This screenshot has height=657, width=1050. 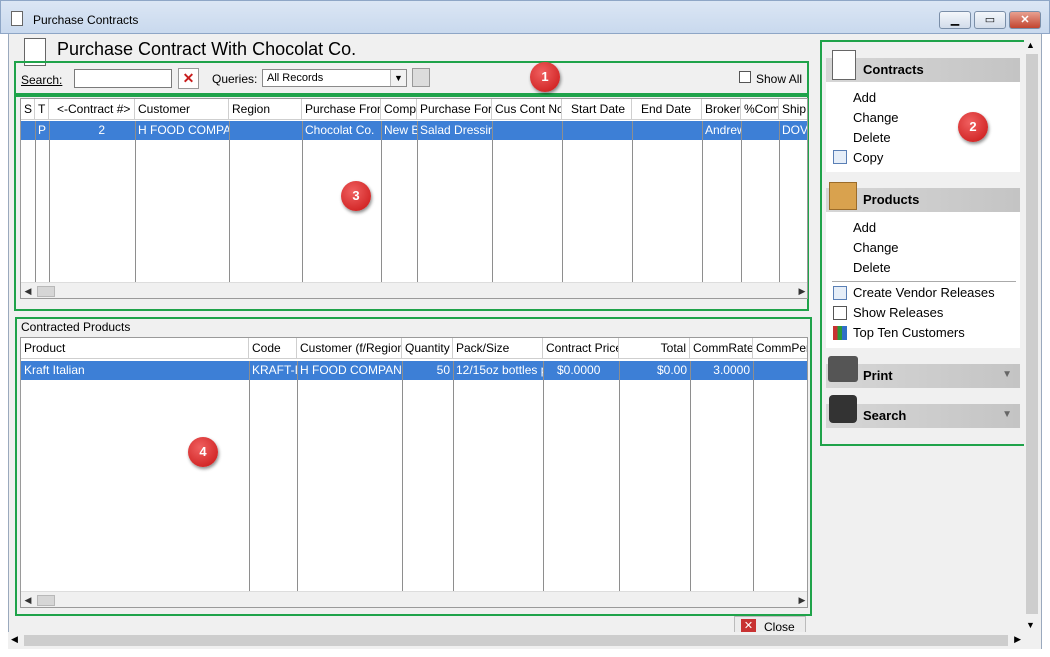 I want to click on scroll-up-icon: ▲, so click(x=1030, y=45).